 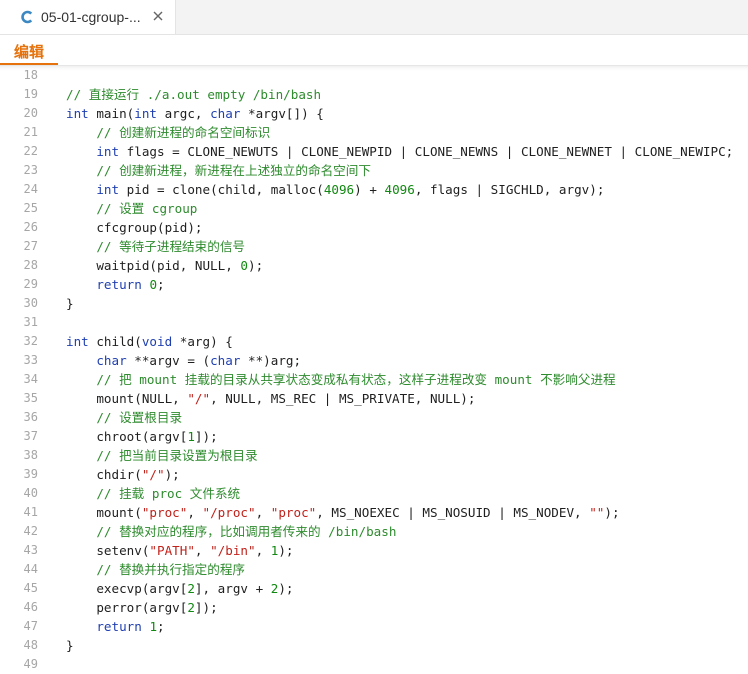 I want to click on code-line: 44 // 替换并执行指定的程序, so click(x=374, y=569).